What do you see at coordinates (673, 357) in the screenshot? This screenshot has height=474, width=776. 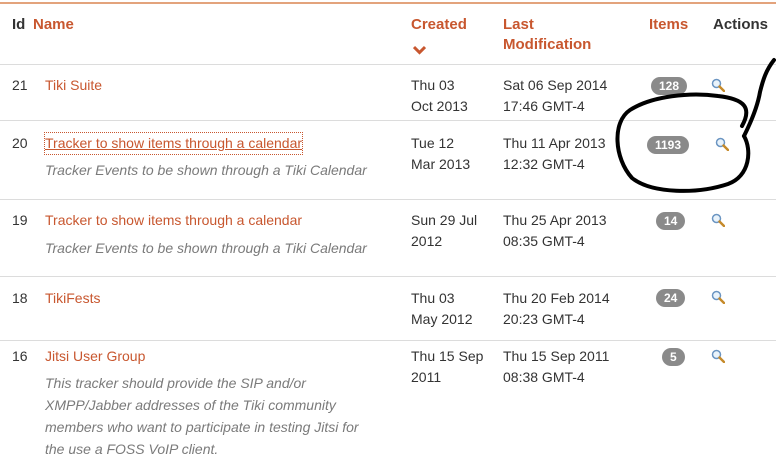 I see `item-count-badge: 5` at bounding box center [673, 357].